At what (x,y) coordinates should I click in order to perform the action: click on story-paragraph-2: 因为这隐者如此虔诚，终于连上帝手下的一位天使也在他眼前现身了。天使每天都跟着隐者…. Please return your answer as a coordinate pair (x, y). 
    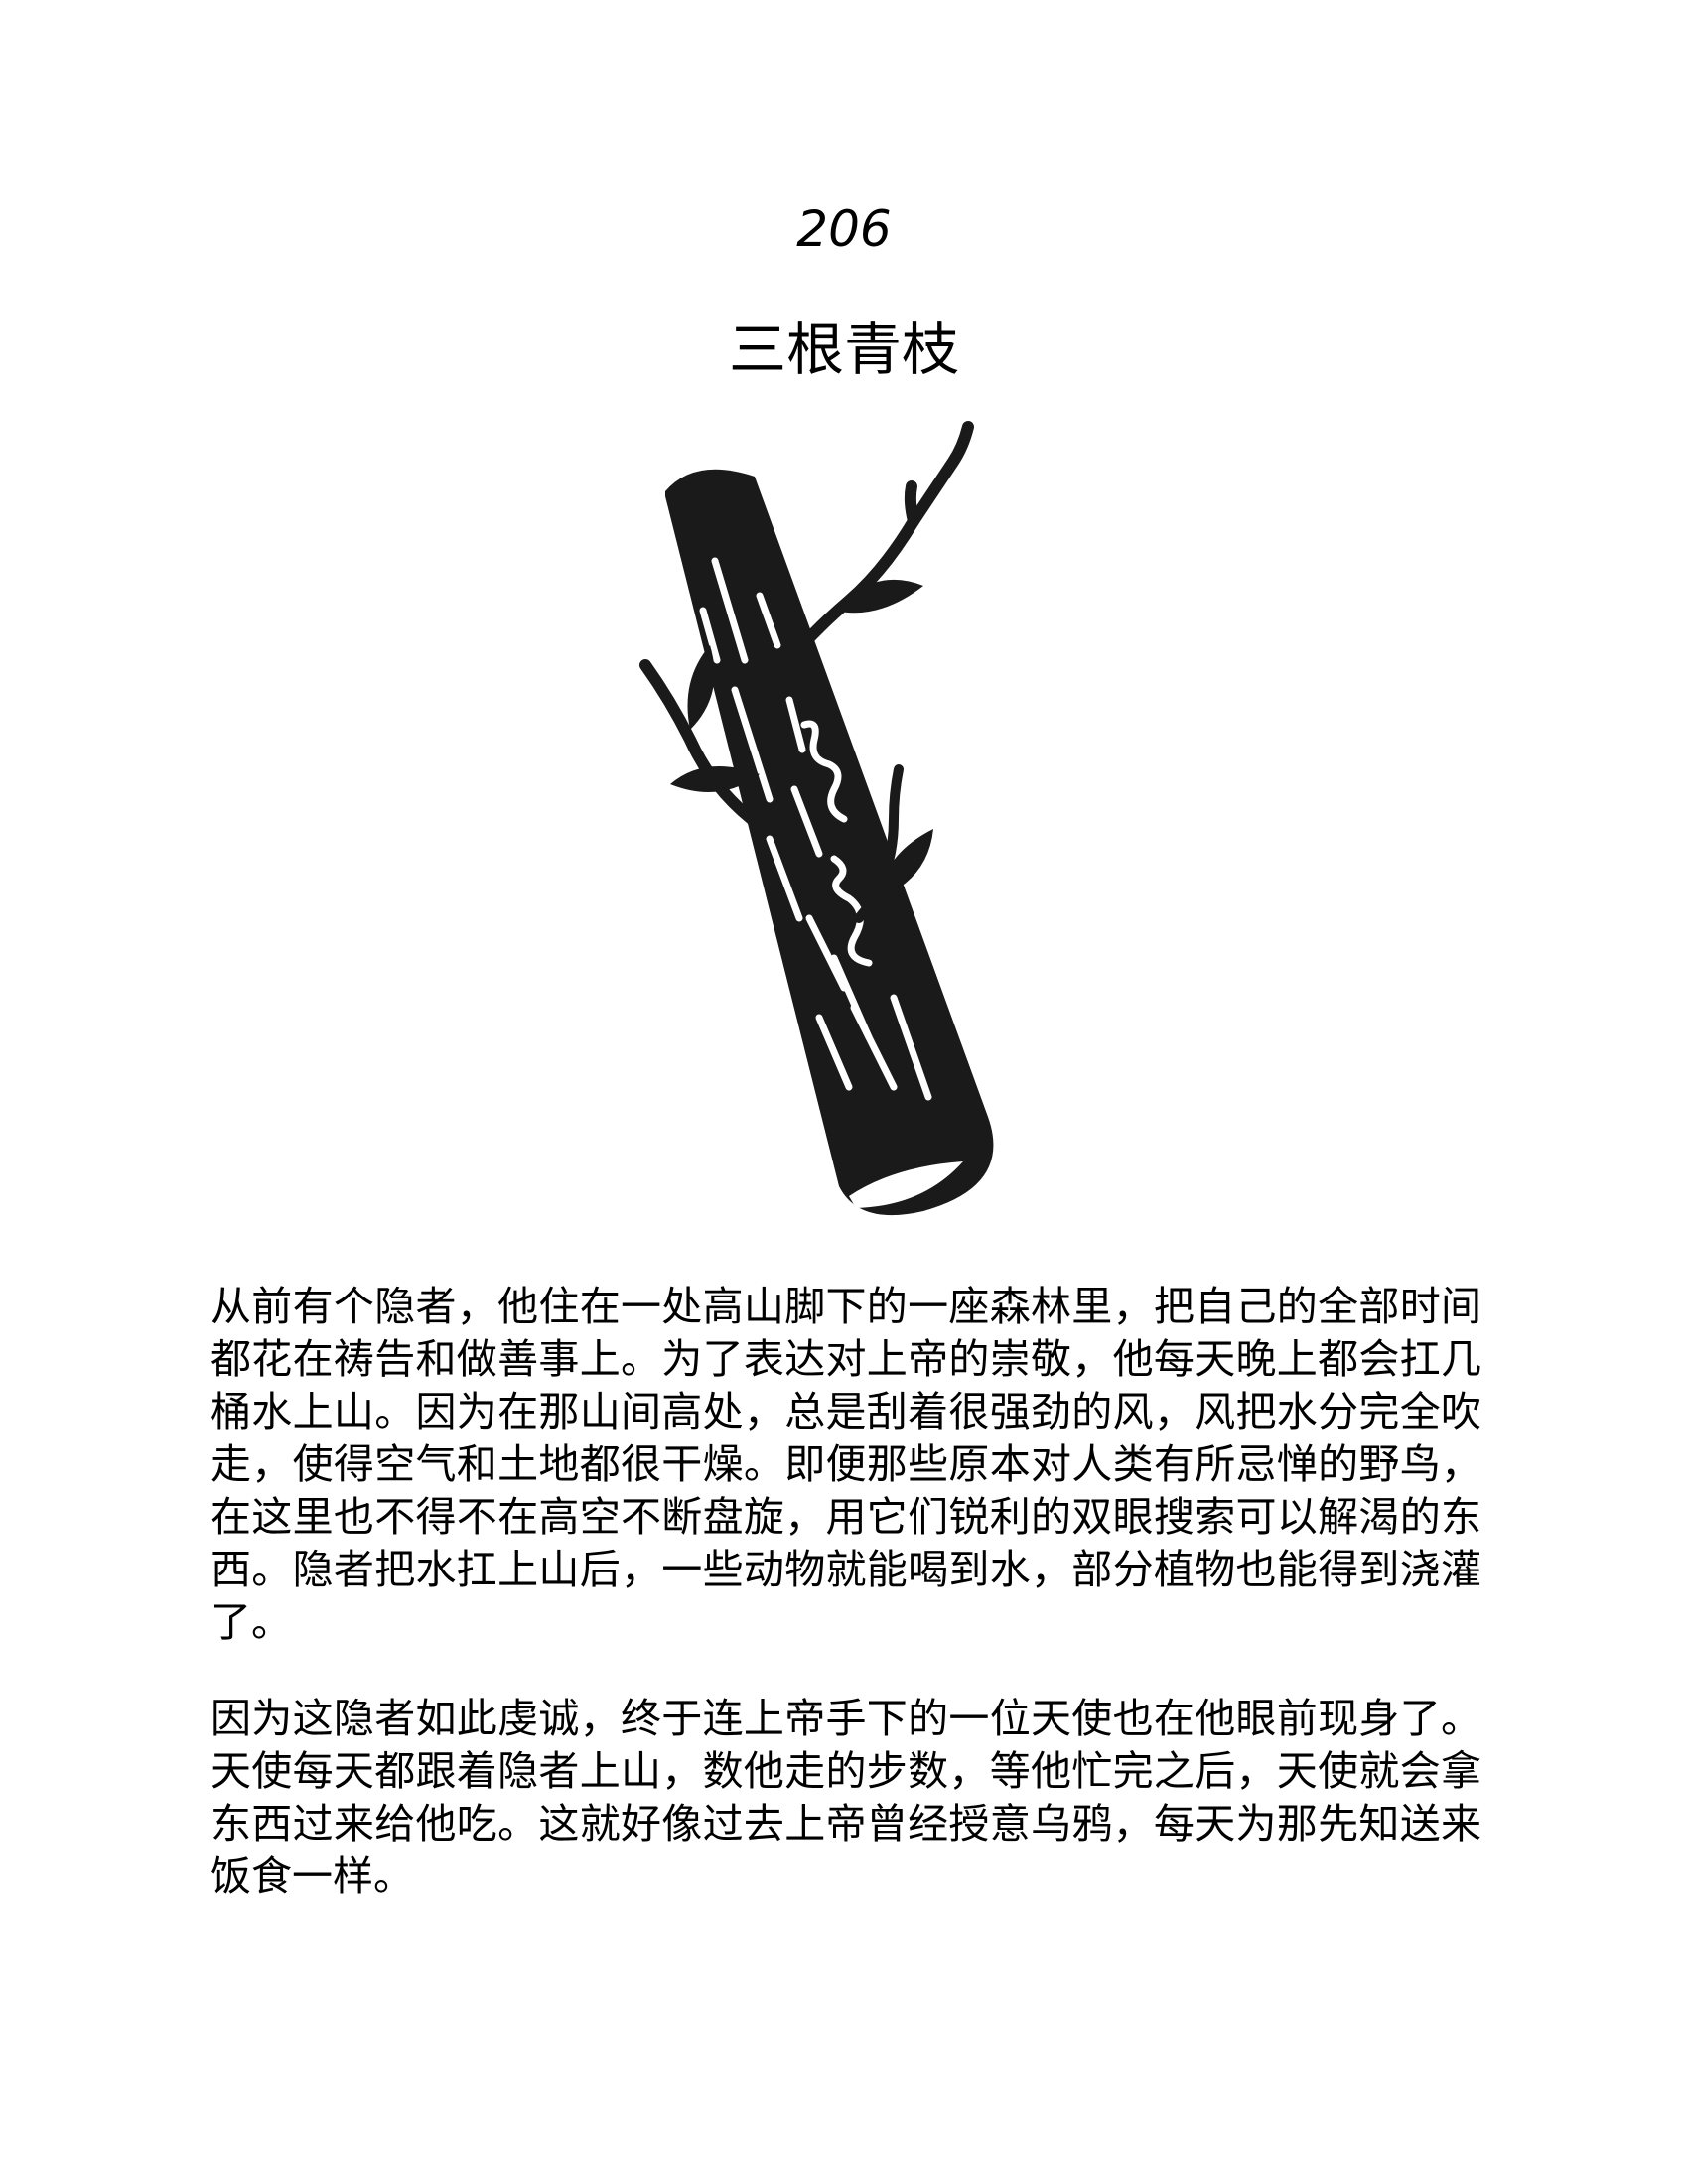
    Looking at the image, I should click on (846, 1797).